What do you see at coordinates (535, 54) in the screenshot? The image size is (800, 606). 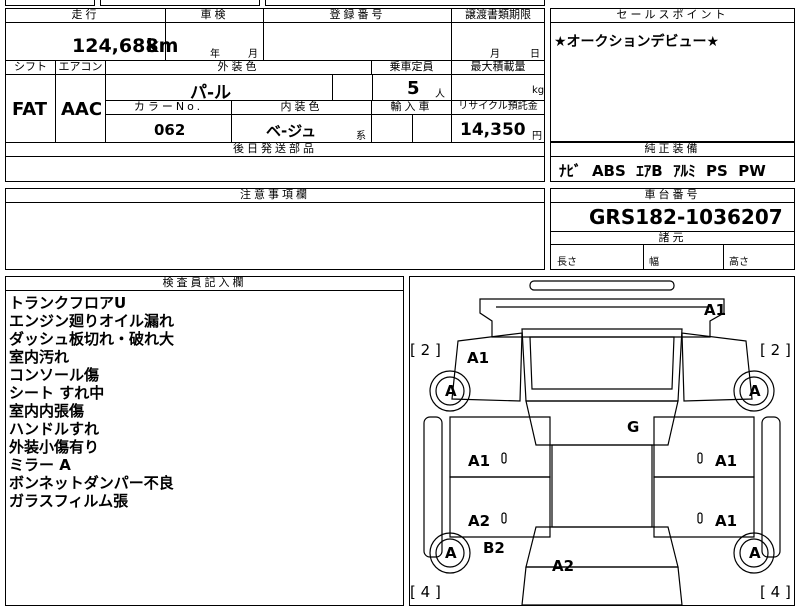 I see `transfer-day-unit: 日` at bounding box center [535, 54].